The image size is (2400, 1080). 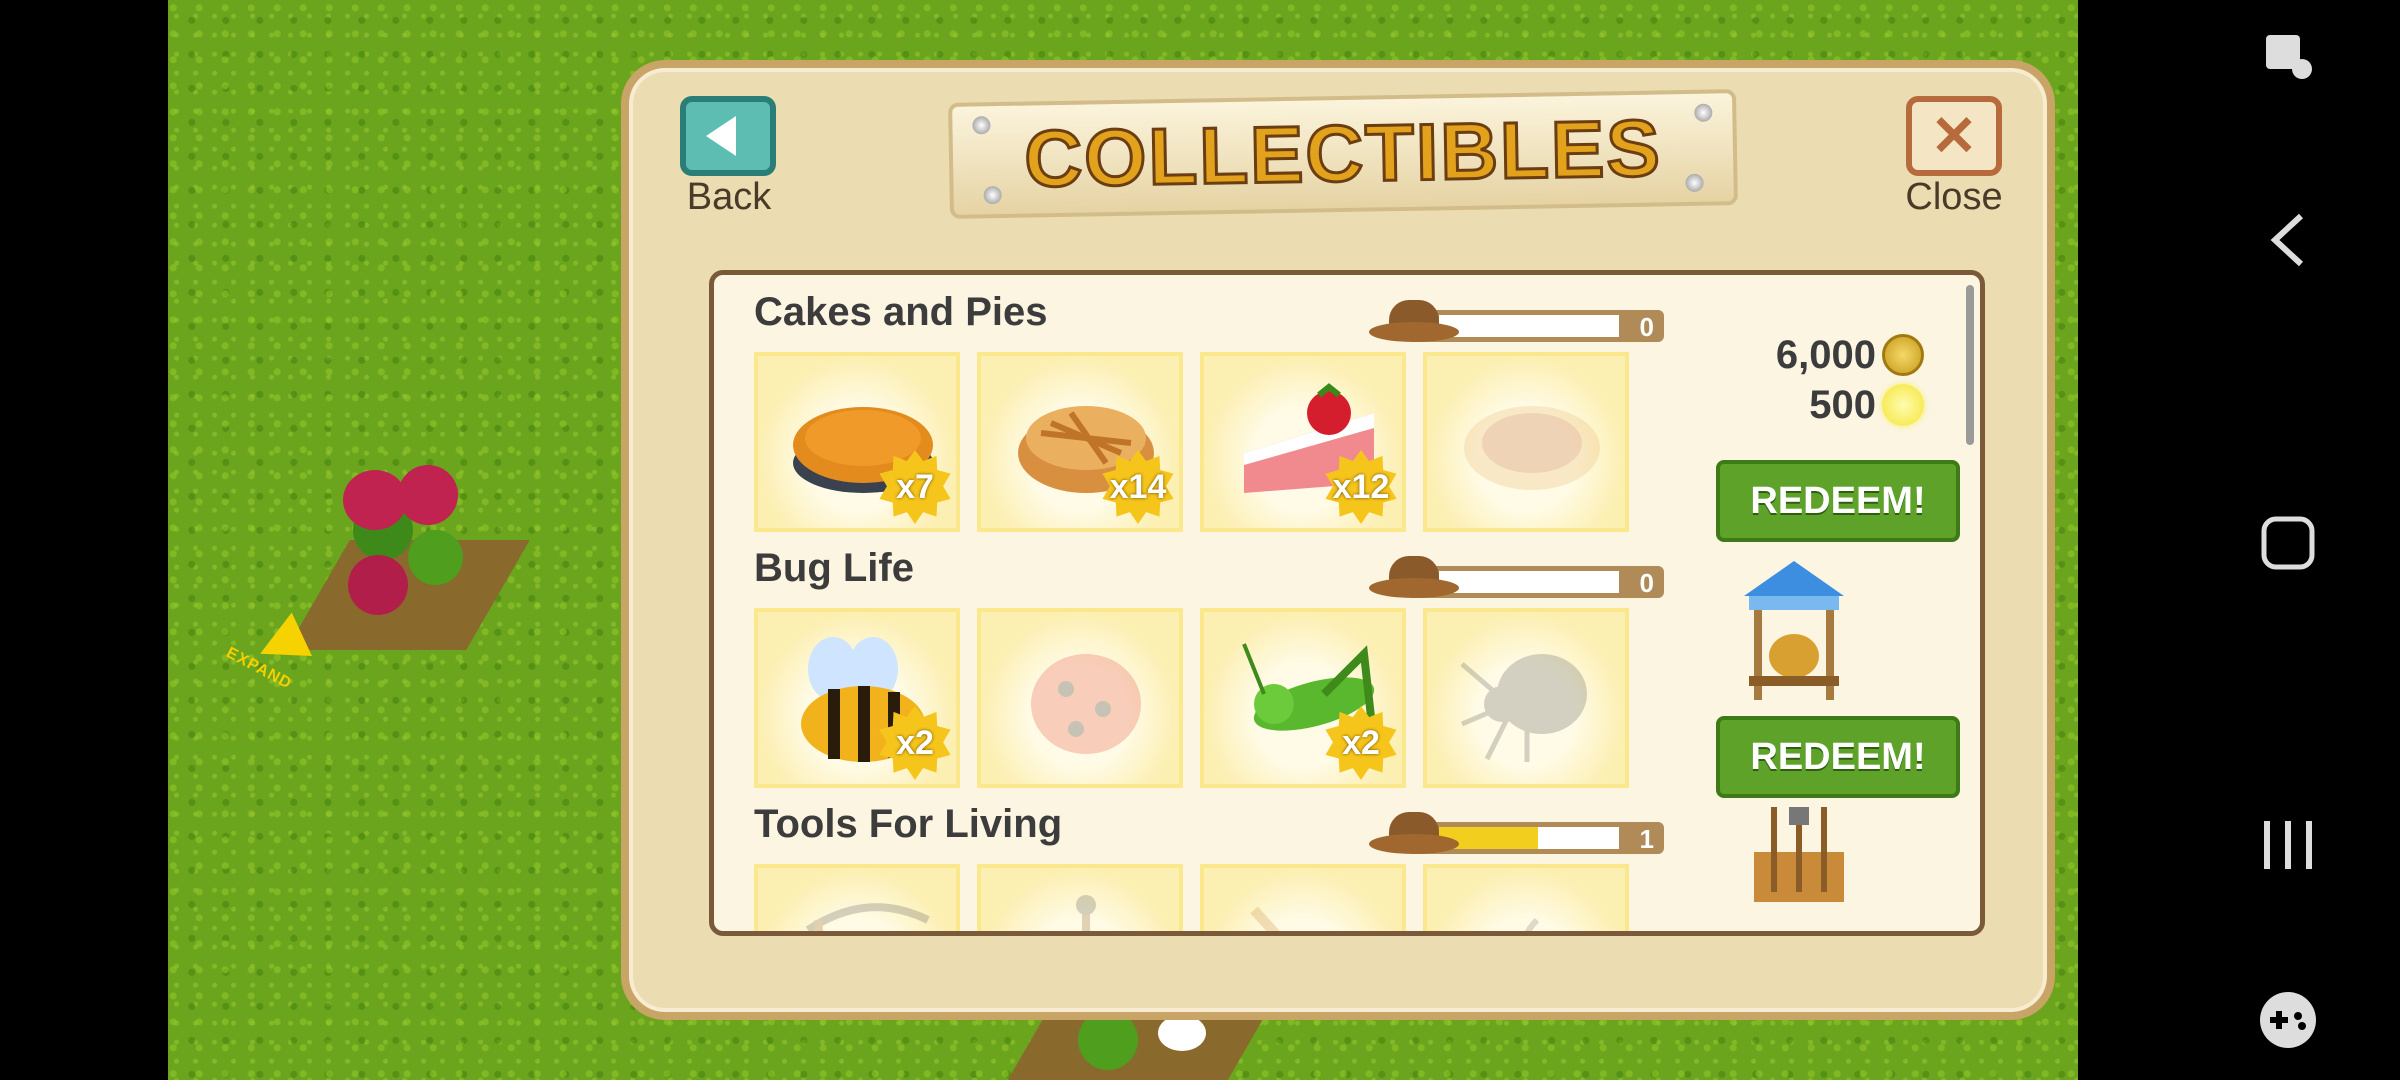 What do you see at coordinates (1532, 443) in the screenshot?
I see `fruit-tart-icon` at bounding box center [1532, 443].